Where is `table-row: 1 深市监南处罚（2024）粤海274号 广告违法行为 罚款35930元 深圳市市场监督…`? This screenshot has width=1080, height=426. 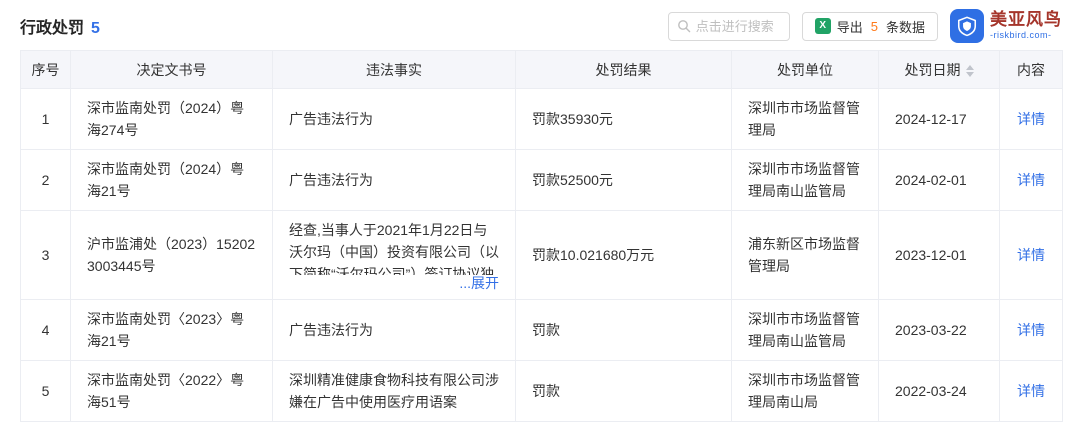 table-row: 1 深市监南处罚（2024）粤海274号 广告违法行为 罚款35930元 深圳市市场监督… is located at coordinates (541, 119).